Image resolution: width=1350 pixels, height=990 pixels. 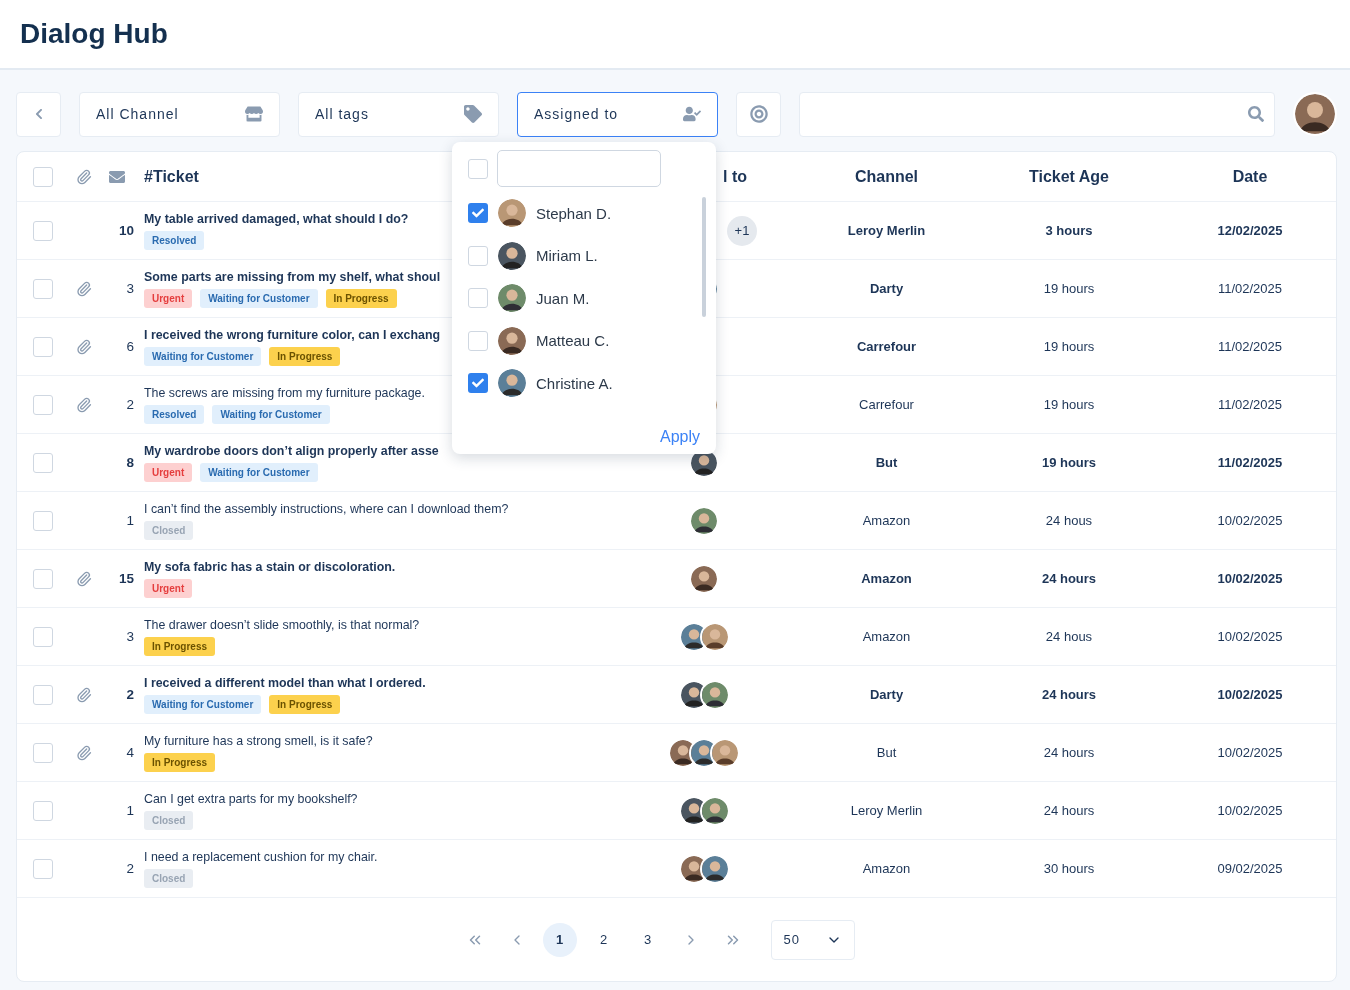 What do you see at coordinates (647, 939) in the screenshot?
I see `page-button: 3` at bounding box center [647, 939].